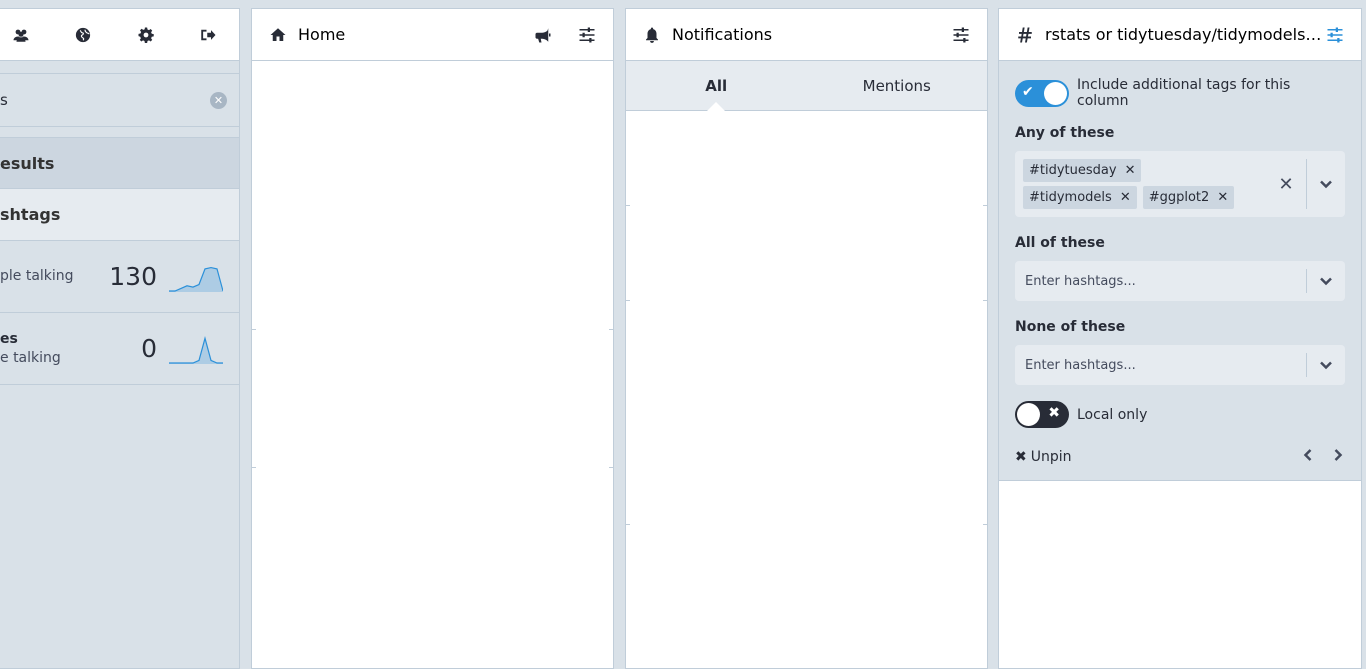  I want to click on hashtag-result-item: es e talking 0, so click(119, 349).